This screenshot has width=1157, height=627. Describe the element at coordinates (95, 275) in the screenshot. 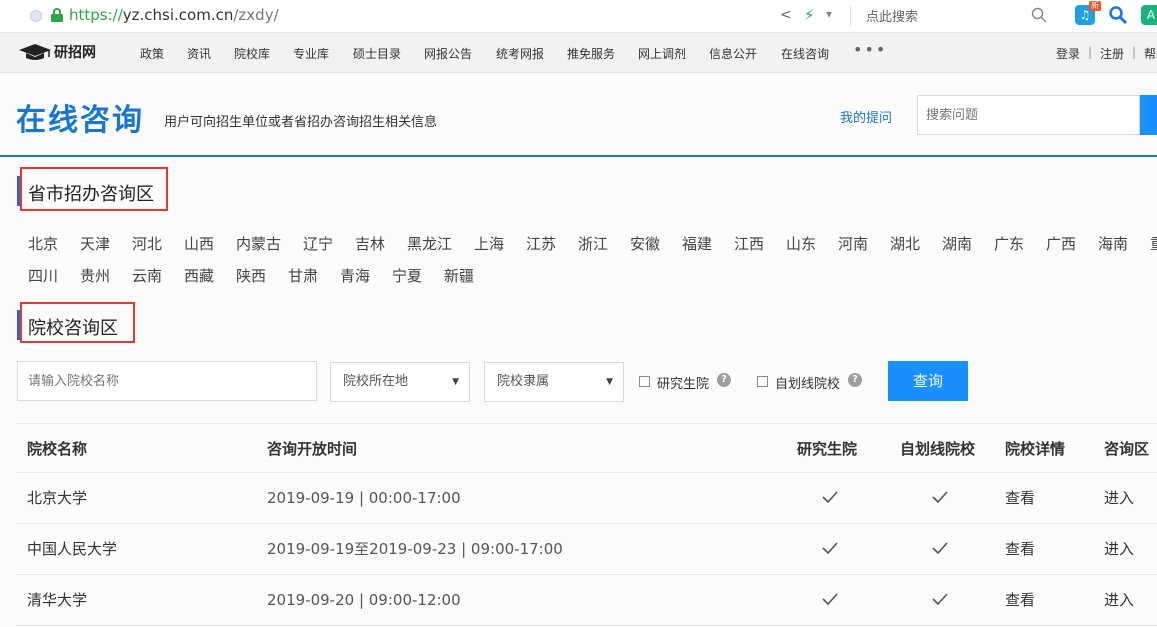

I see `province-link: 贵州` at that location.